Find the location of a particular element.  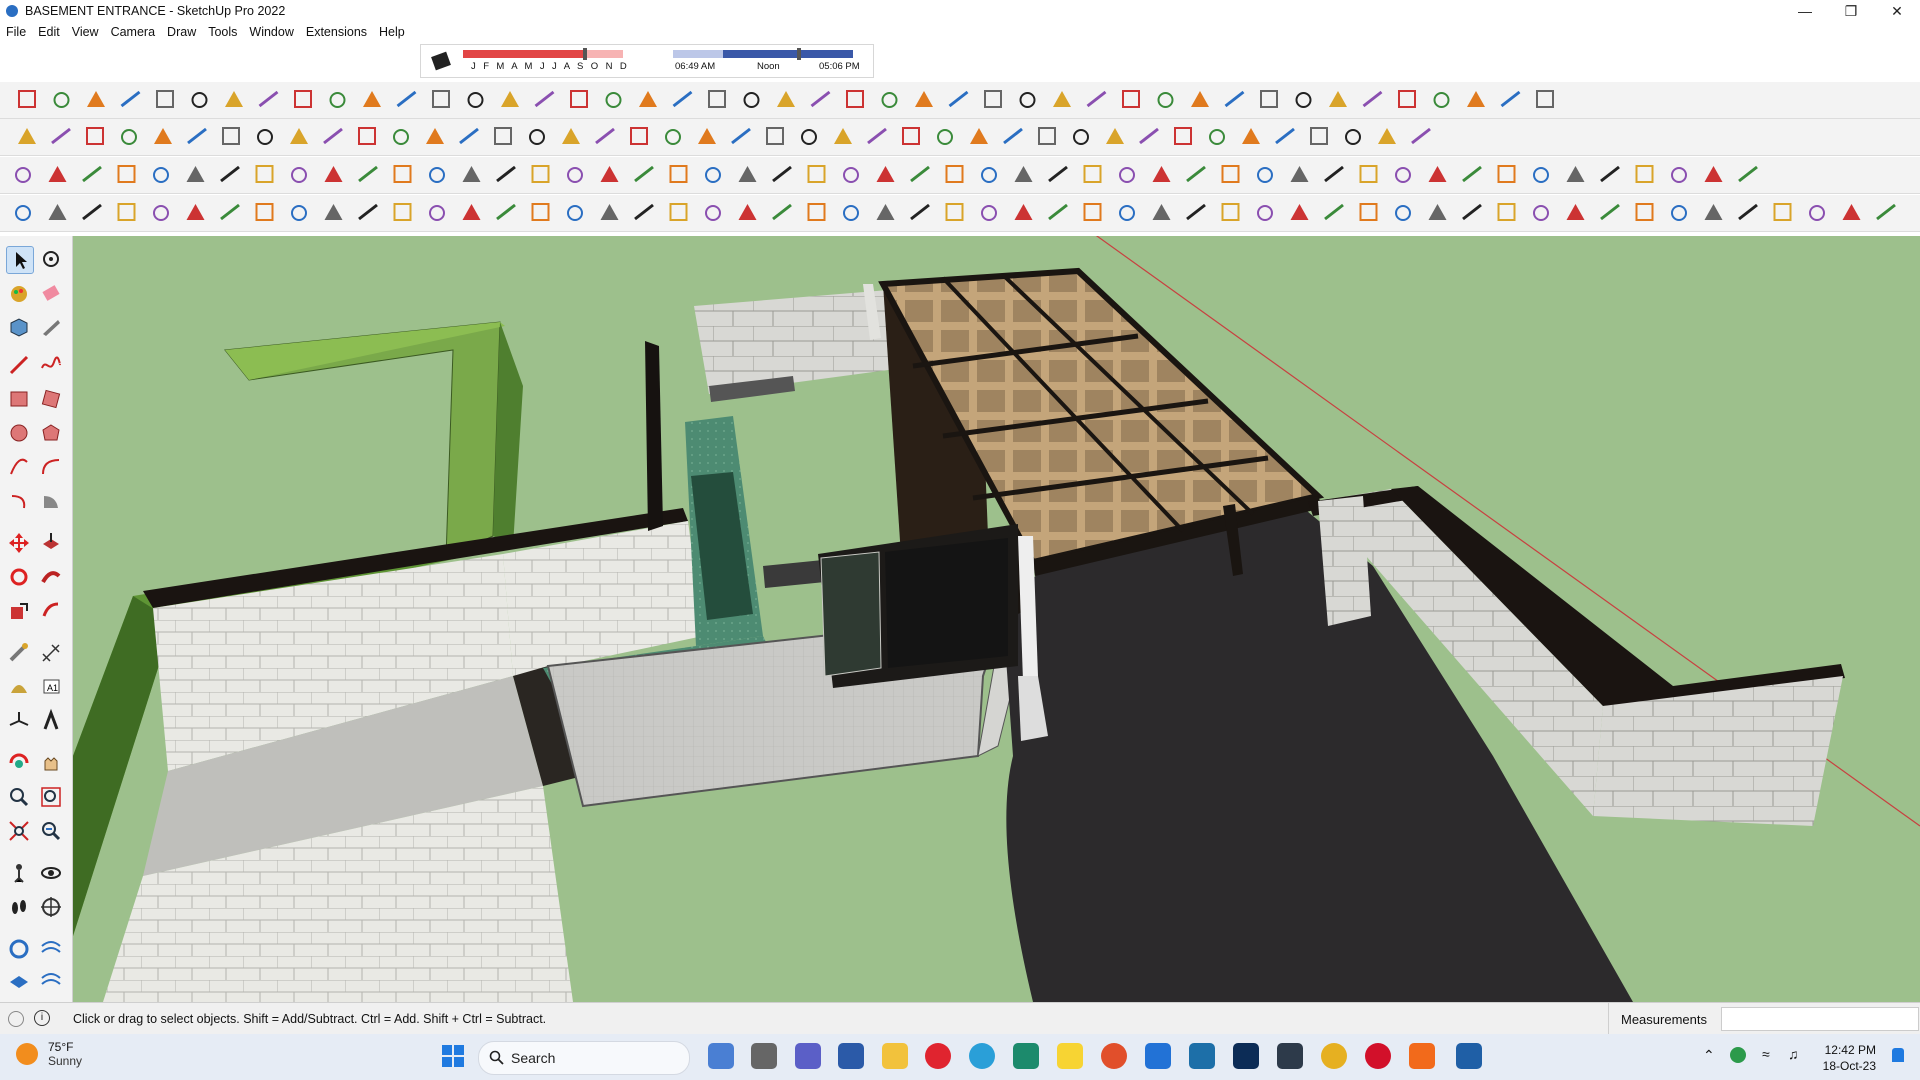

vector-app-icon is located at coordinates (1290, 1056).